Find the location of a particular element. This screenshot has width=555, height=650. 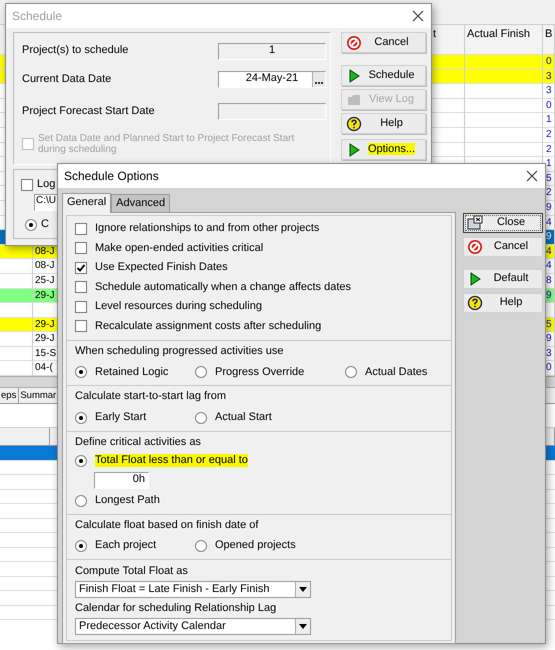

dropdown: Predecessor Activity Calendar is located at coordinates (193, 627).